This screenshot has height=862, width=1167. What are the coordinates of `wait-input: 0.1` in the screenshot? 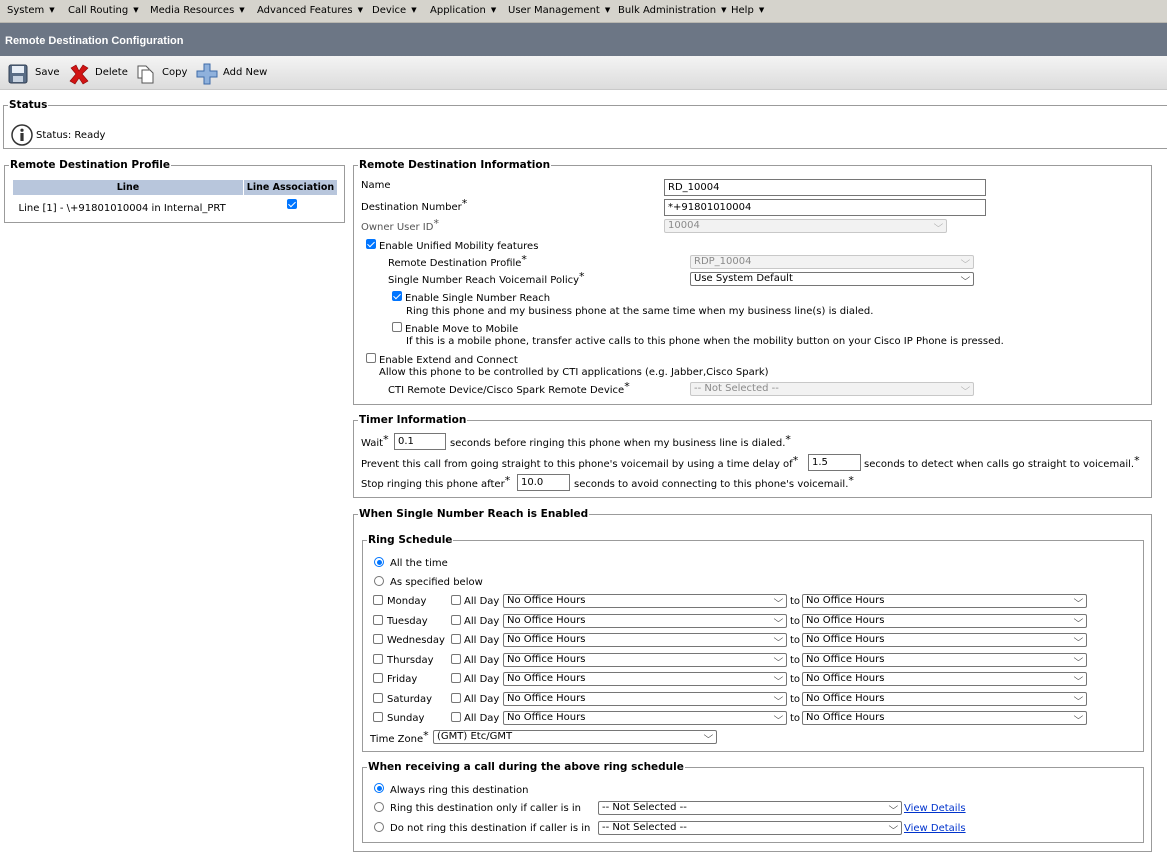 It's located at (420, 441).